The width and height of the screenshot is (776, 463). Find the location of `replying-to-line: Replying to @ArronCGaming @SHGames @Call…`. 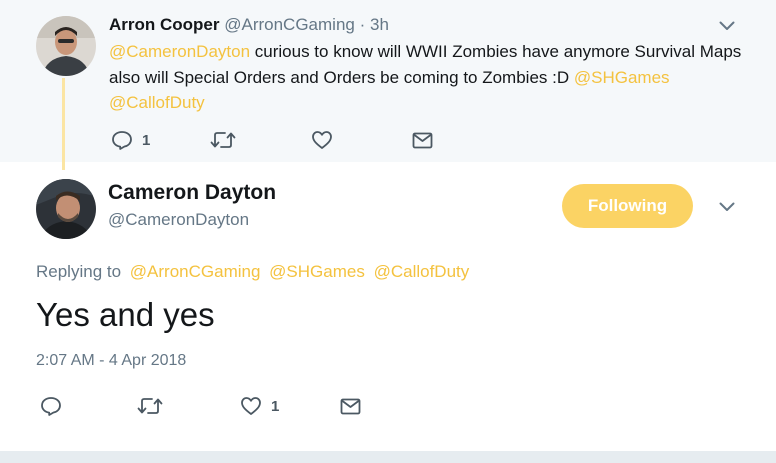

replying-to-line: Replying to @ArronCGaming @SHGames @Call… is located at coordinates (252, 272).